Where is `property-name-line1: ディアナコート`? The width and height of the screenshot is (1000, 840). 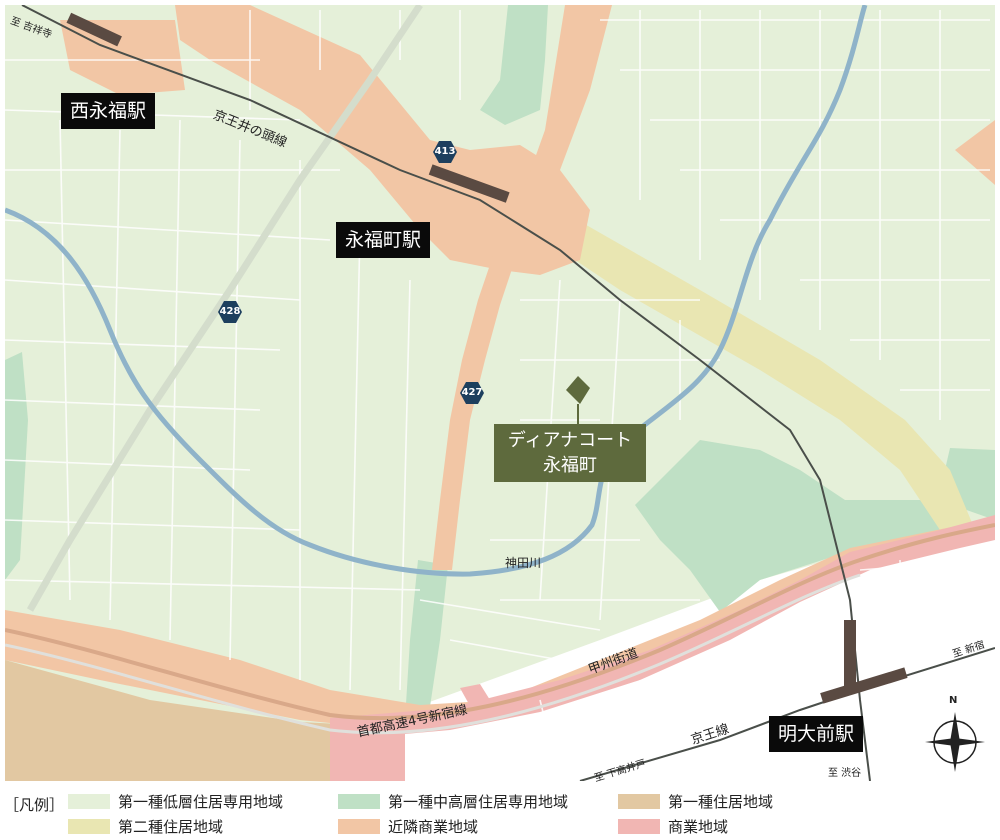 property-name-line1: ディアナコート is located at coordinates (570, 440).